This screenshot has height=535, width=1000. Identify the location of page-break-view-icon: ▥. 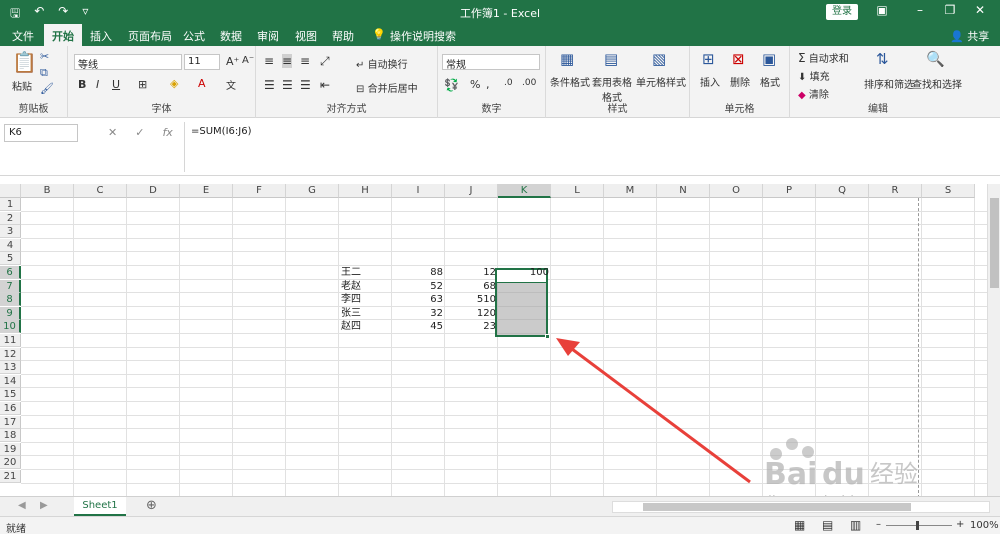
(855, 525).